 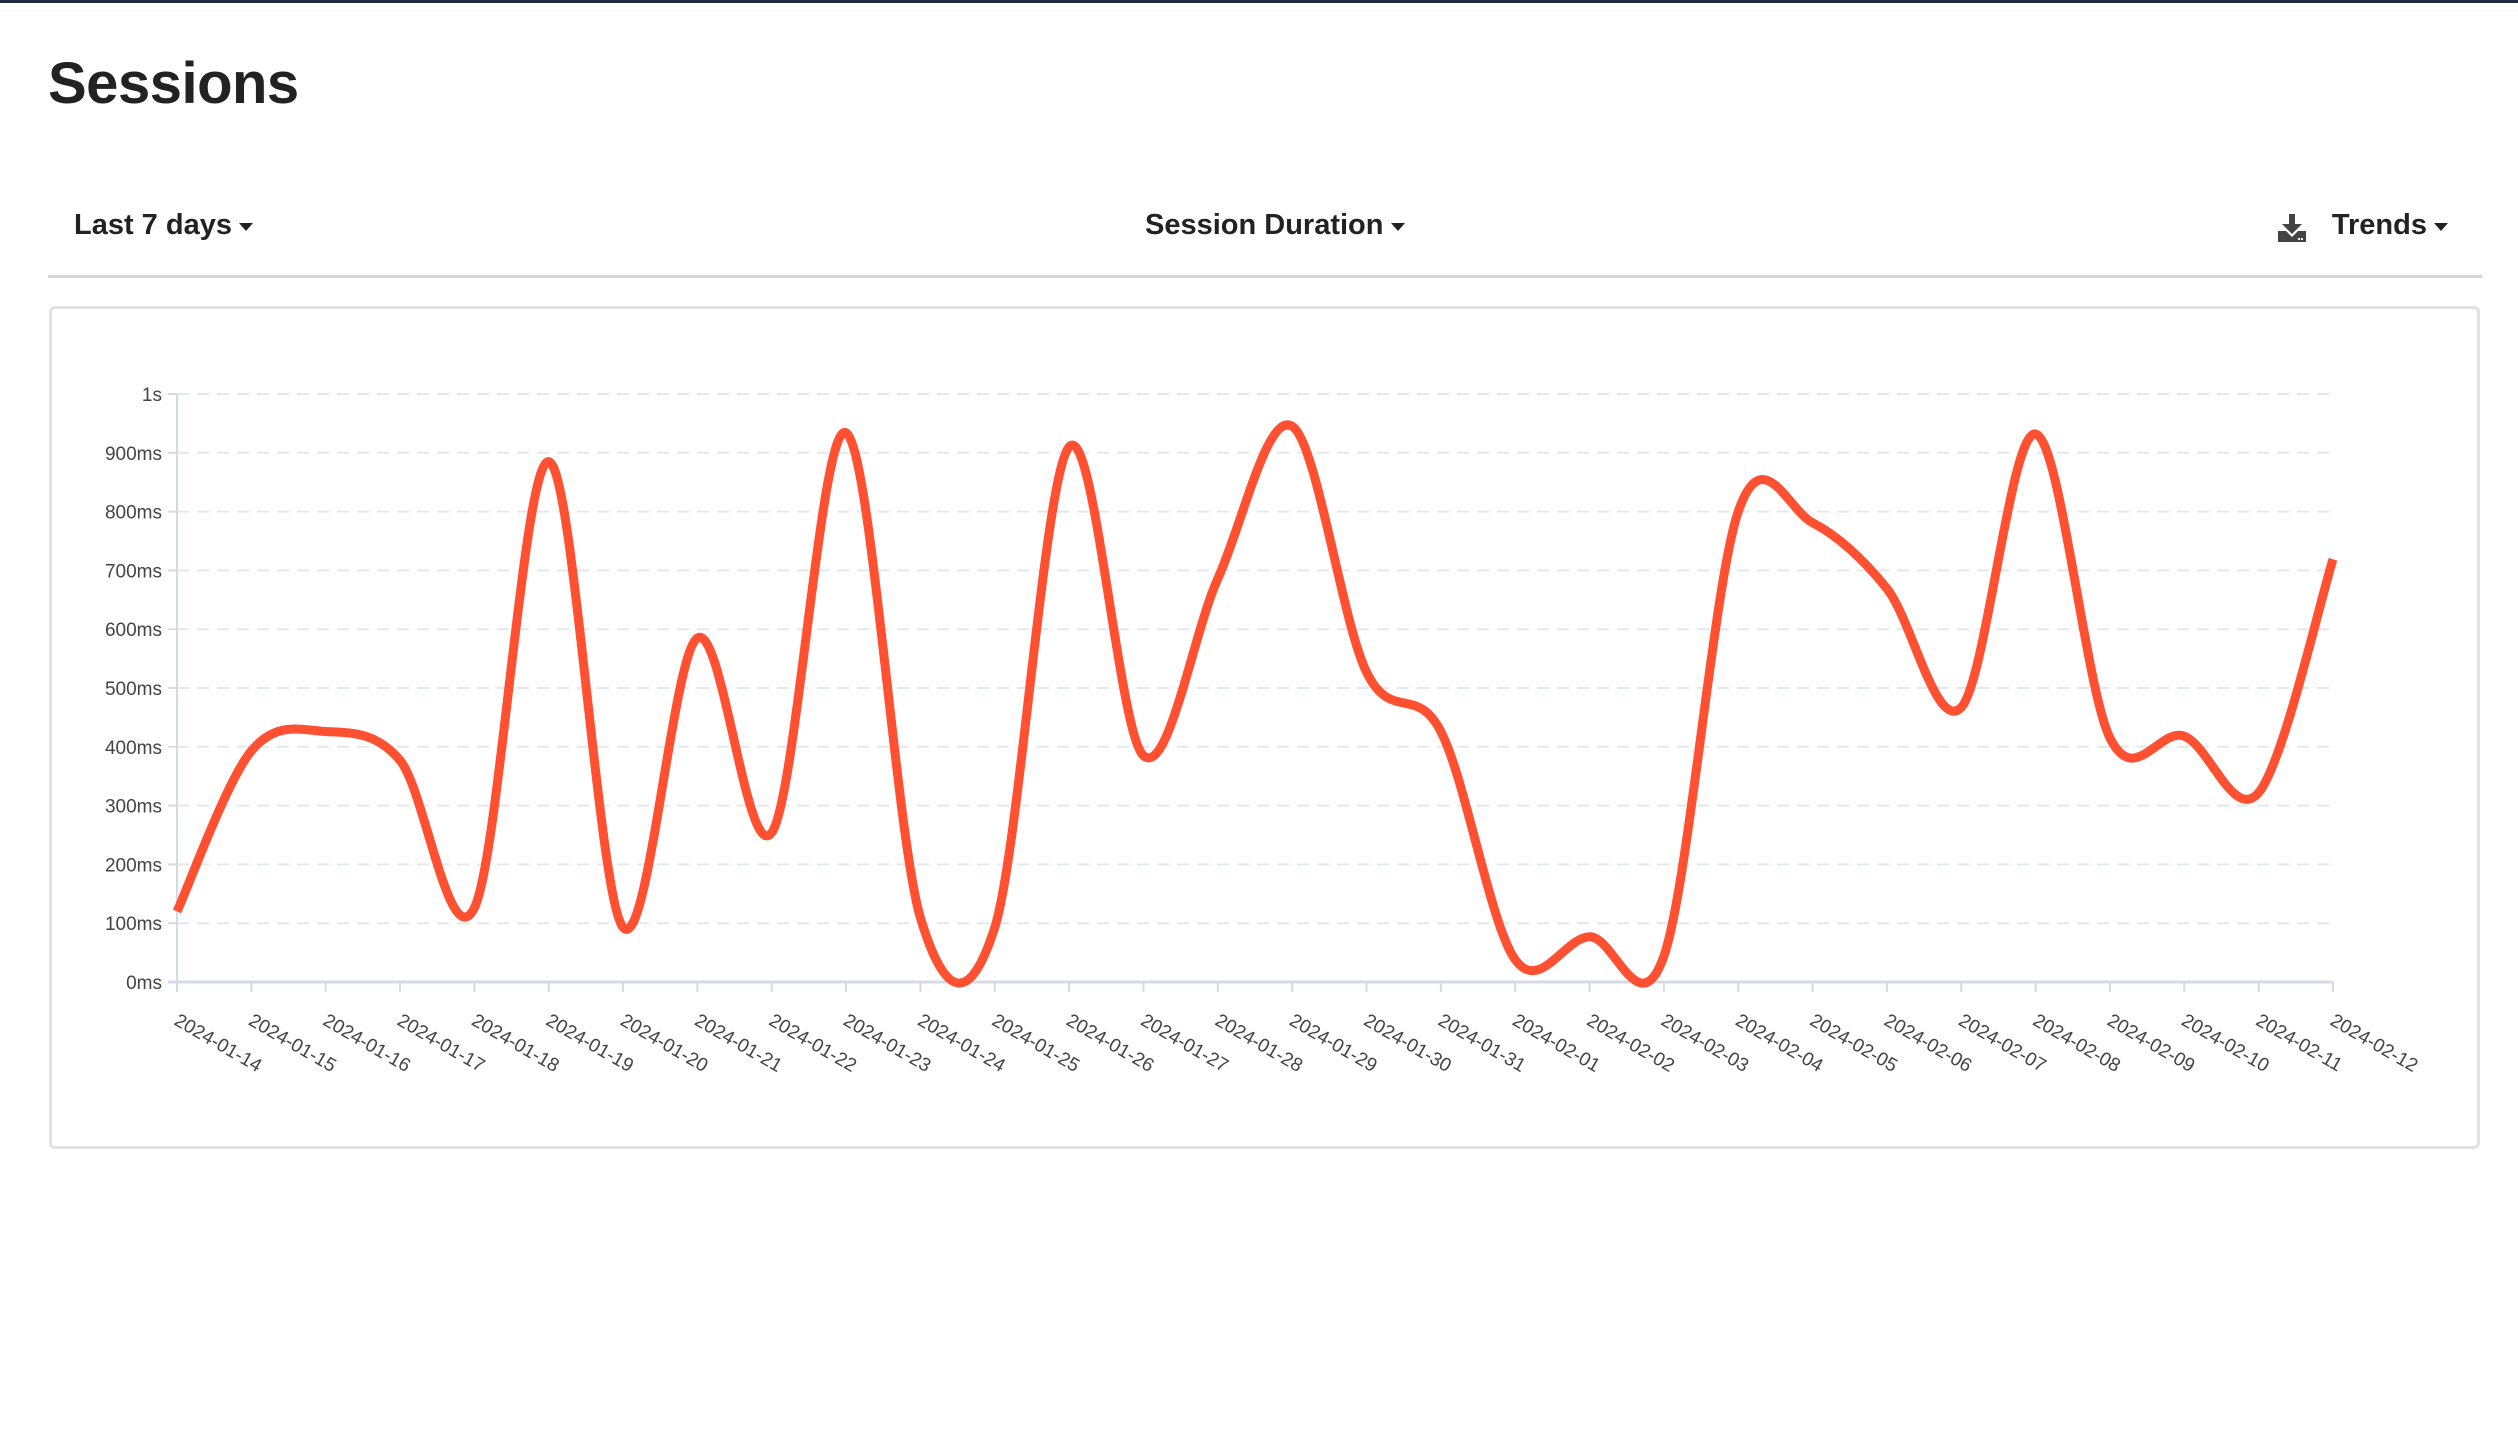 I want to click on y-tick-label: 100ms, so click(x=133, y=924).